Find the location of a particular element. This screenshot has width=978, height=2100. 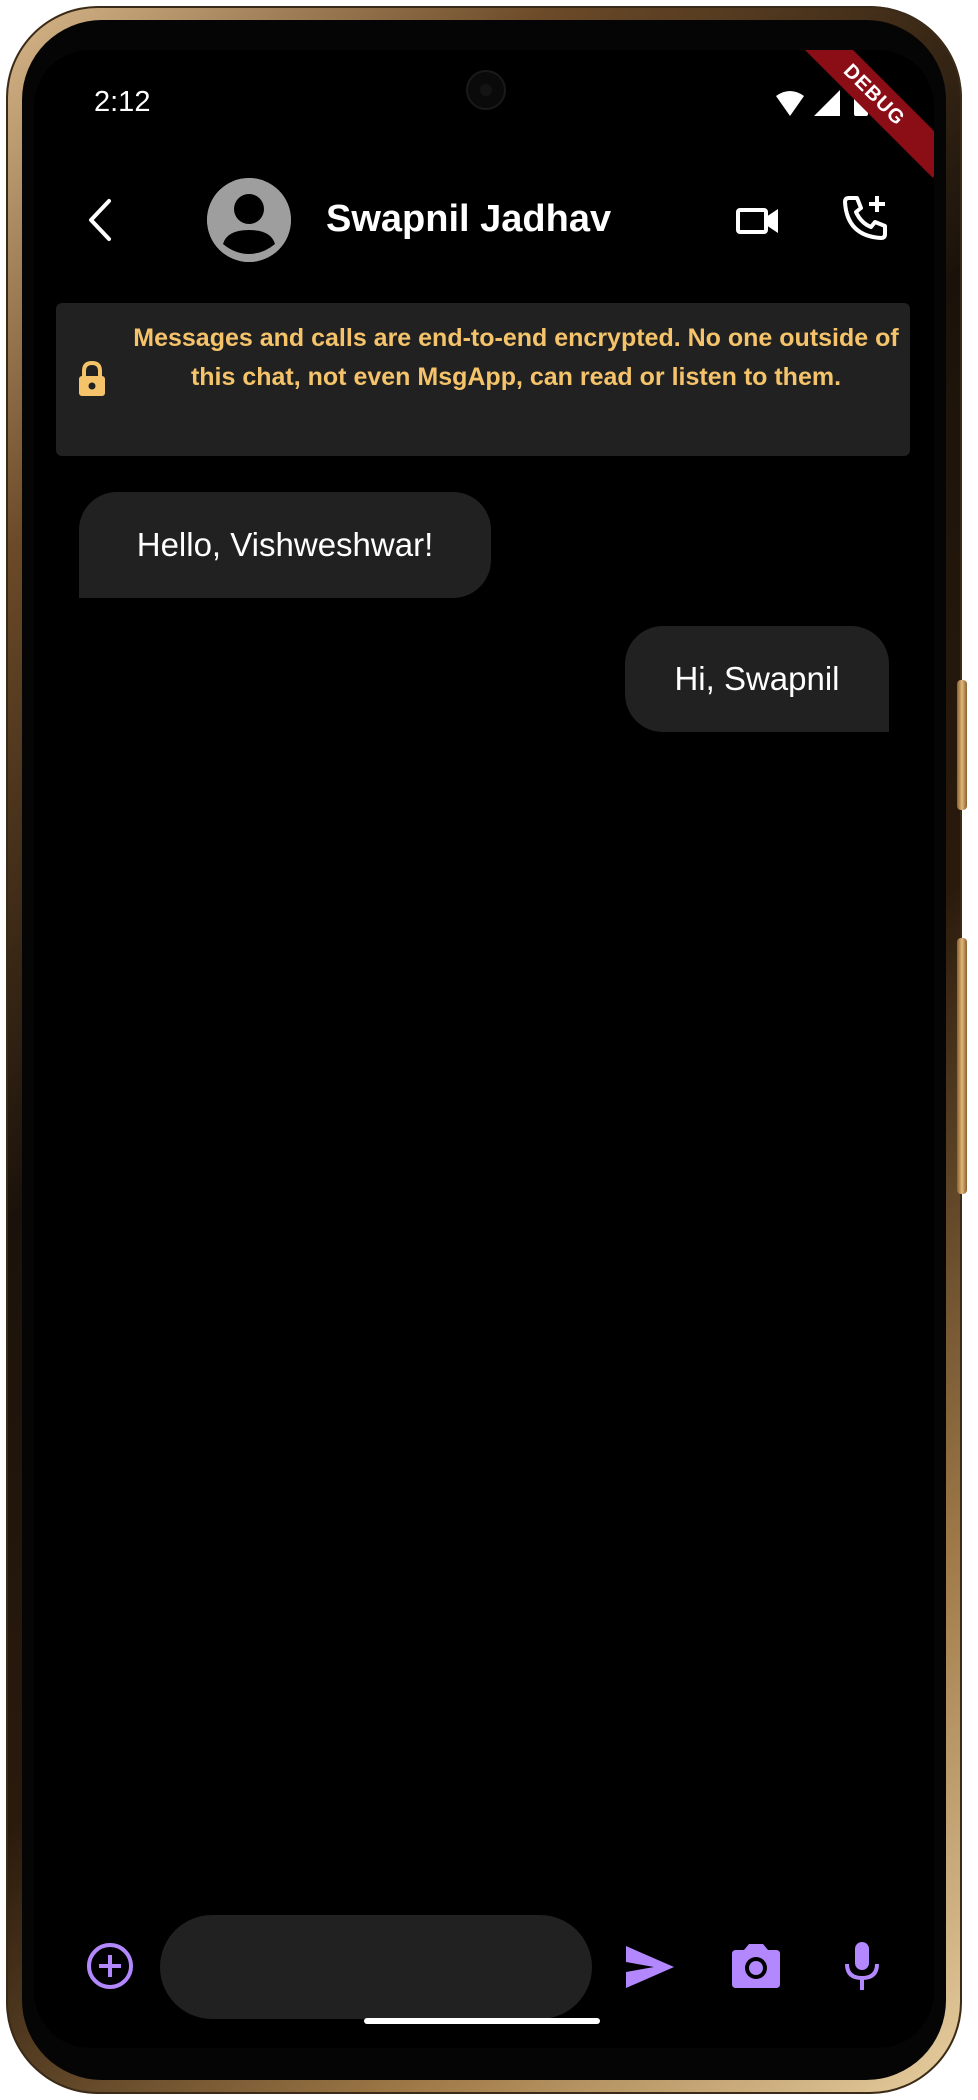

signal-icon is located at coordinates (827, 103).